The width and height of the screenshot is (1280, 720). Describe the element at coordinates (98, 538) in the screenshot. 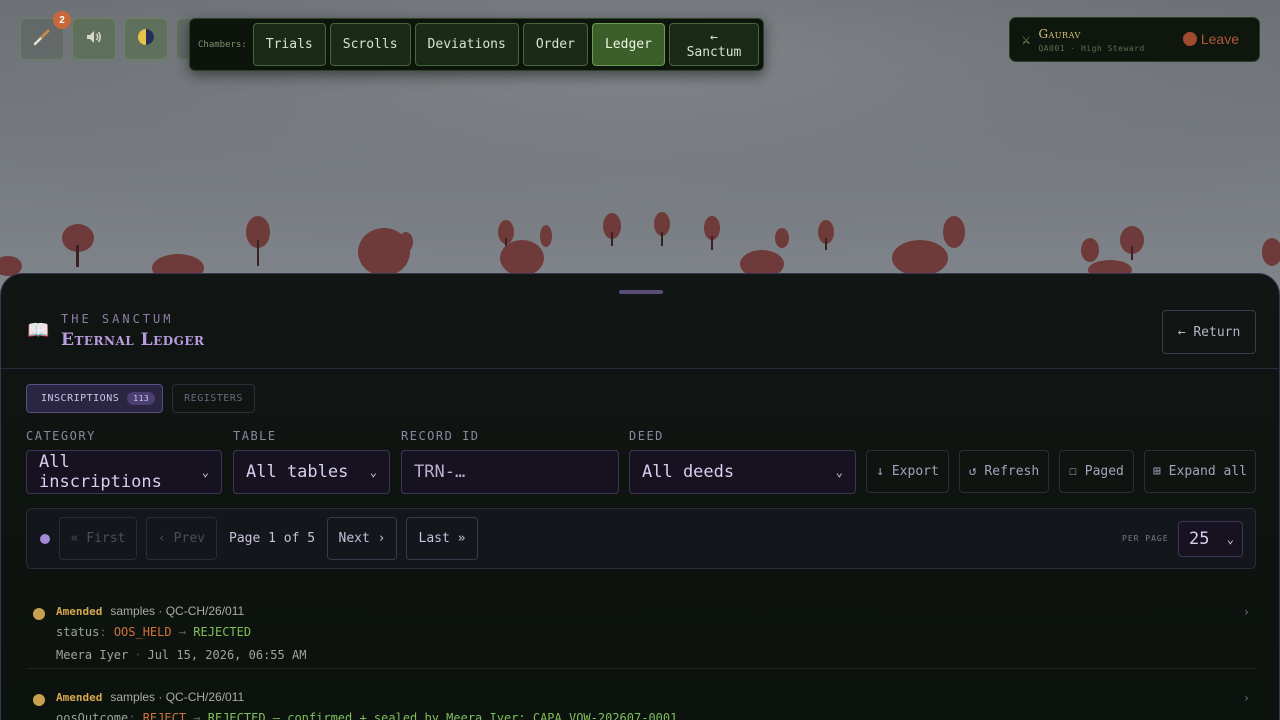

I see `first-page-button: « First` at that location.